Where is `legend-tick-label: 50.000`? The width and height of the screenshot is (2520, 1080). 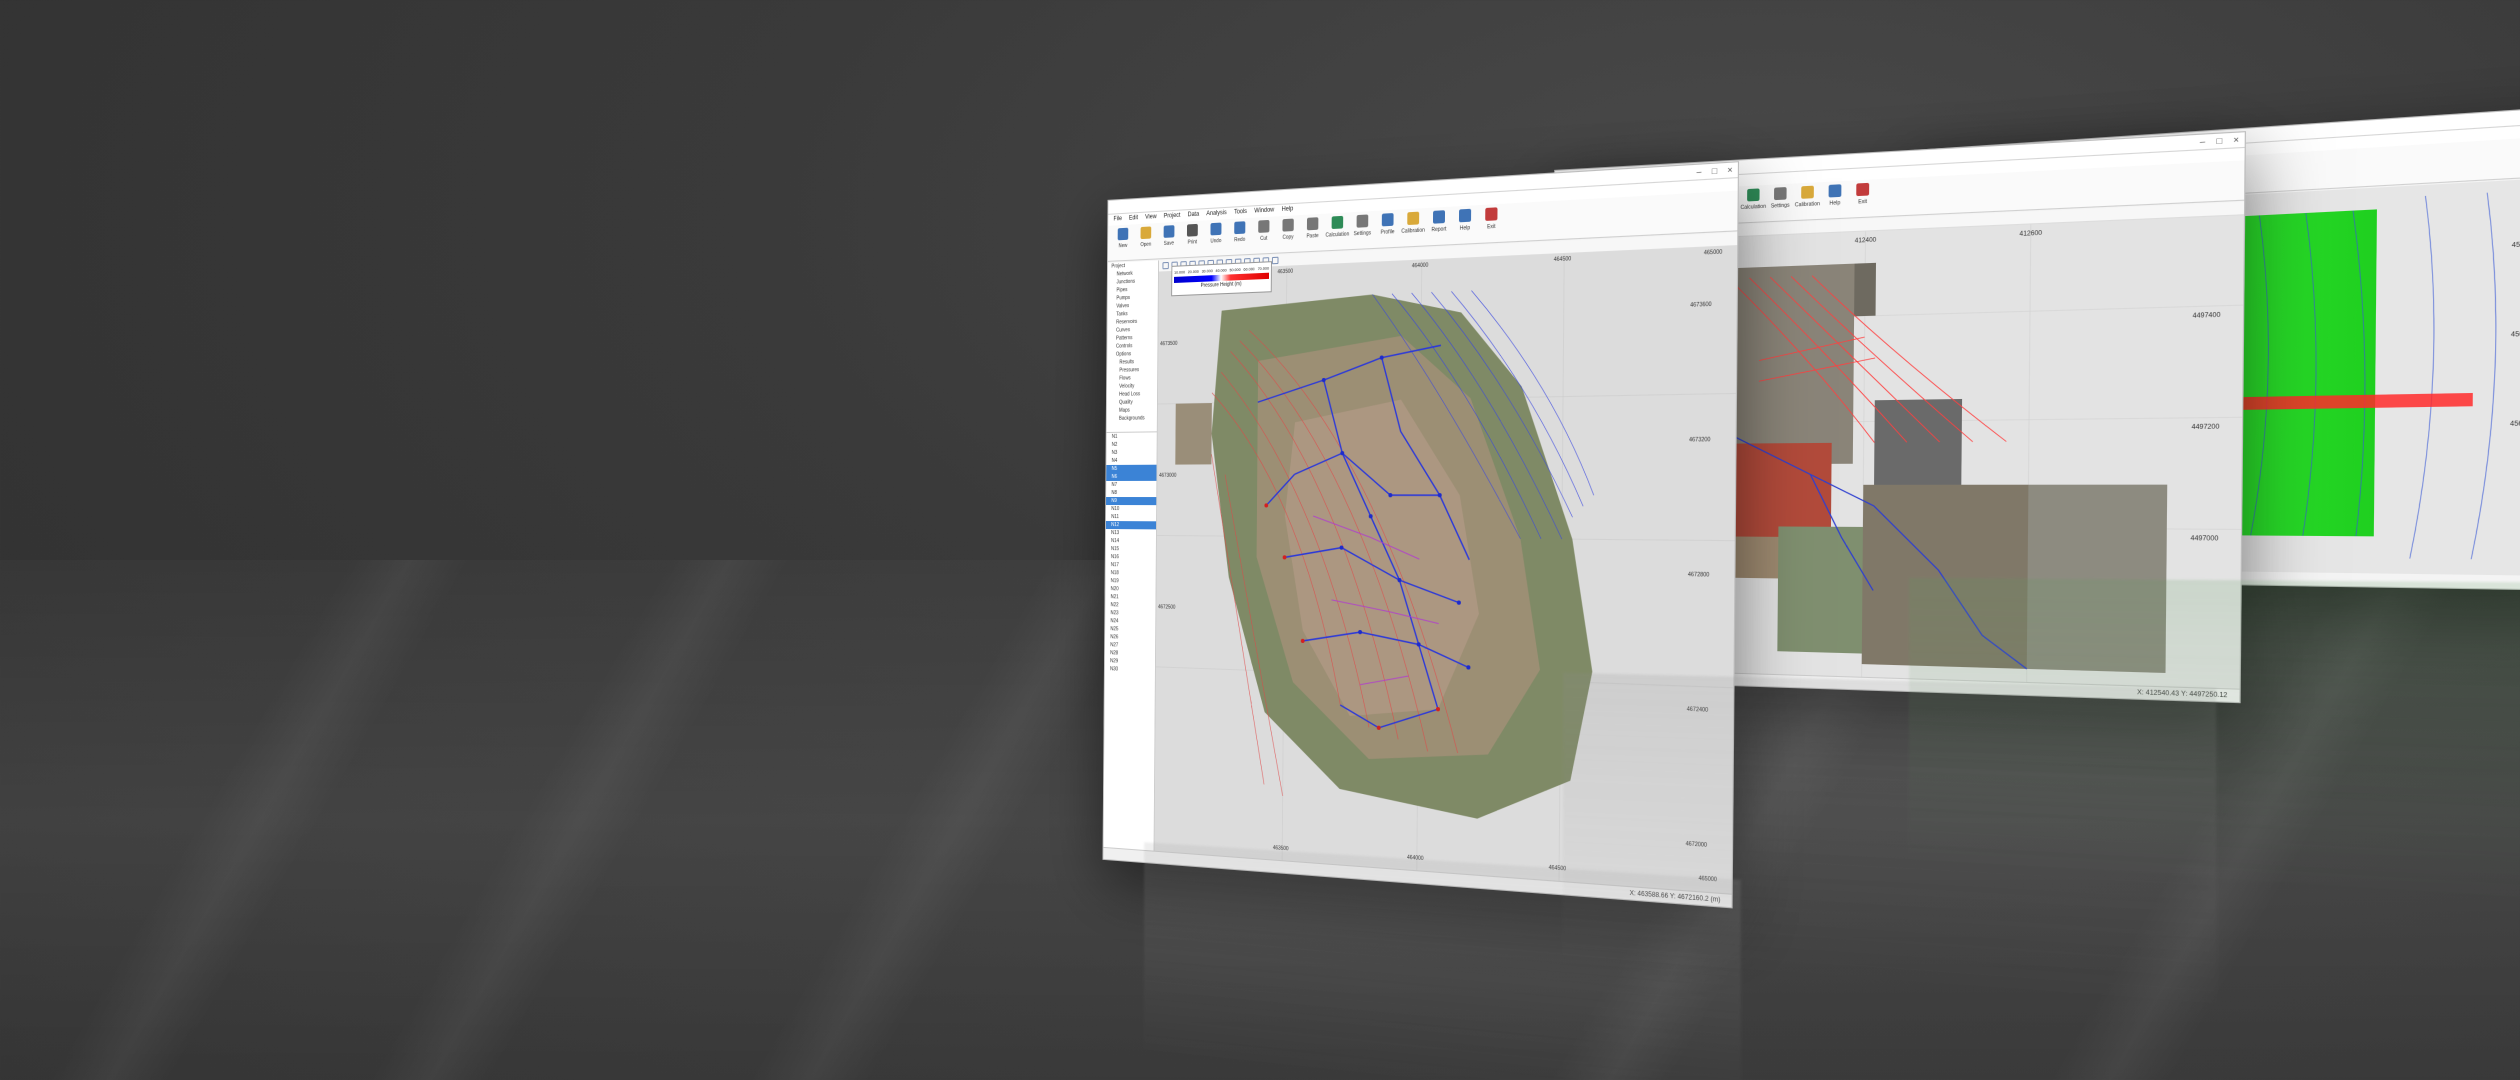 legend-tick-label: 50.000 is located at coordinates (1234, 270).